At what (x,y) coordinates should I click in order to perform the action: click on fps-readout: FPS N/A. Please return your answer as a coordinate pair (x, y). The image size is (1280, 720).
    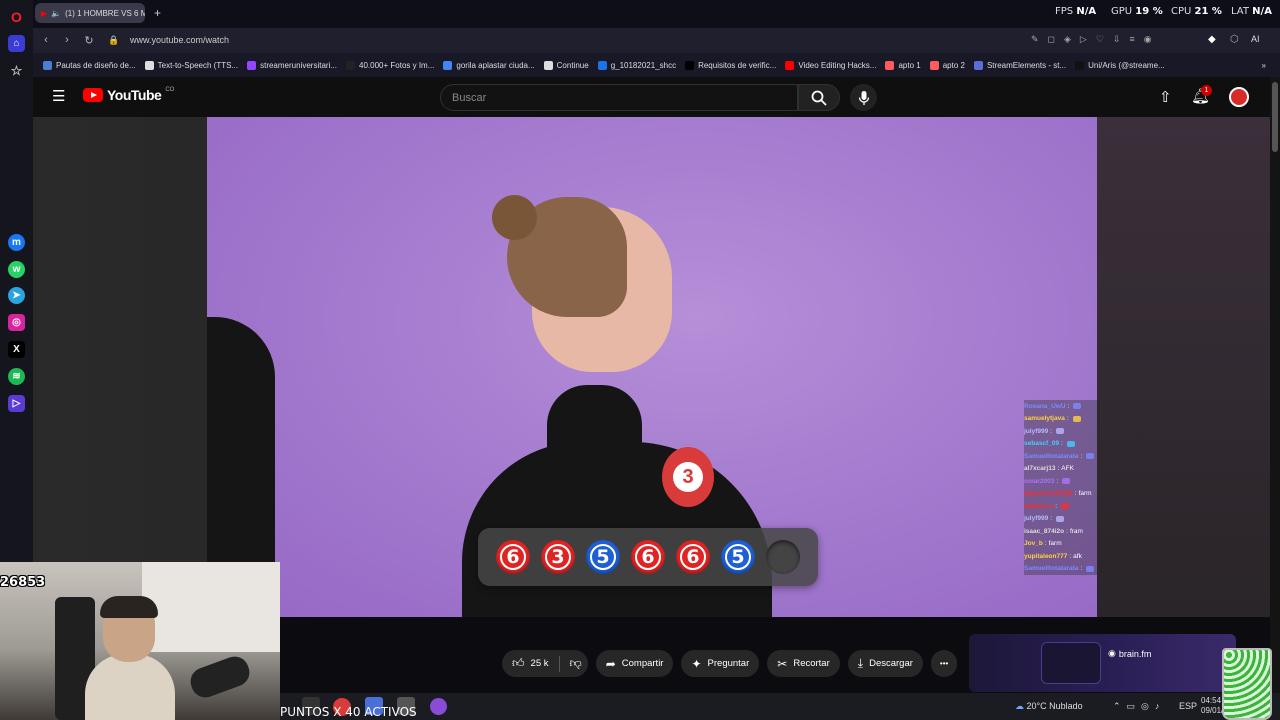
    Looking at the image, I should click on (1076, 11).